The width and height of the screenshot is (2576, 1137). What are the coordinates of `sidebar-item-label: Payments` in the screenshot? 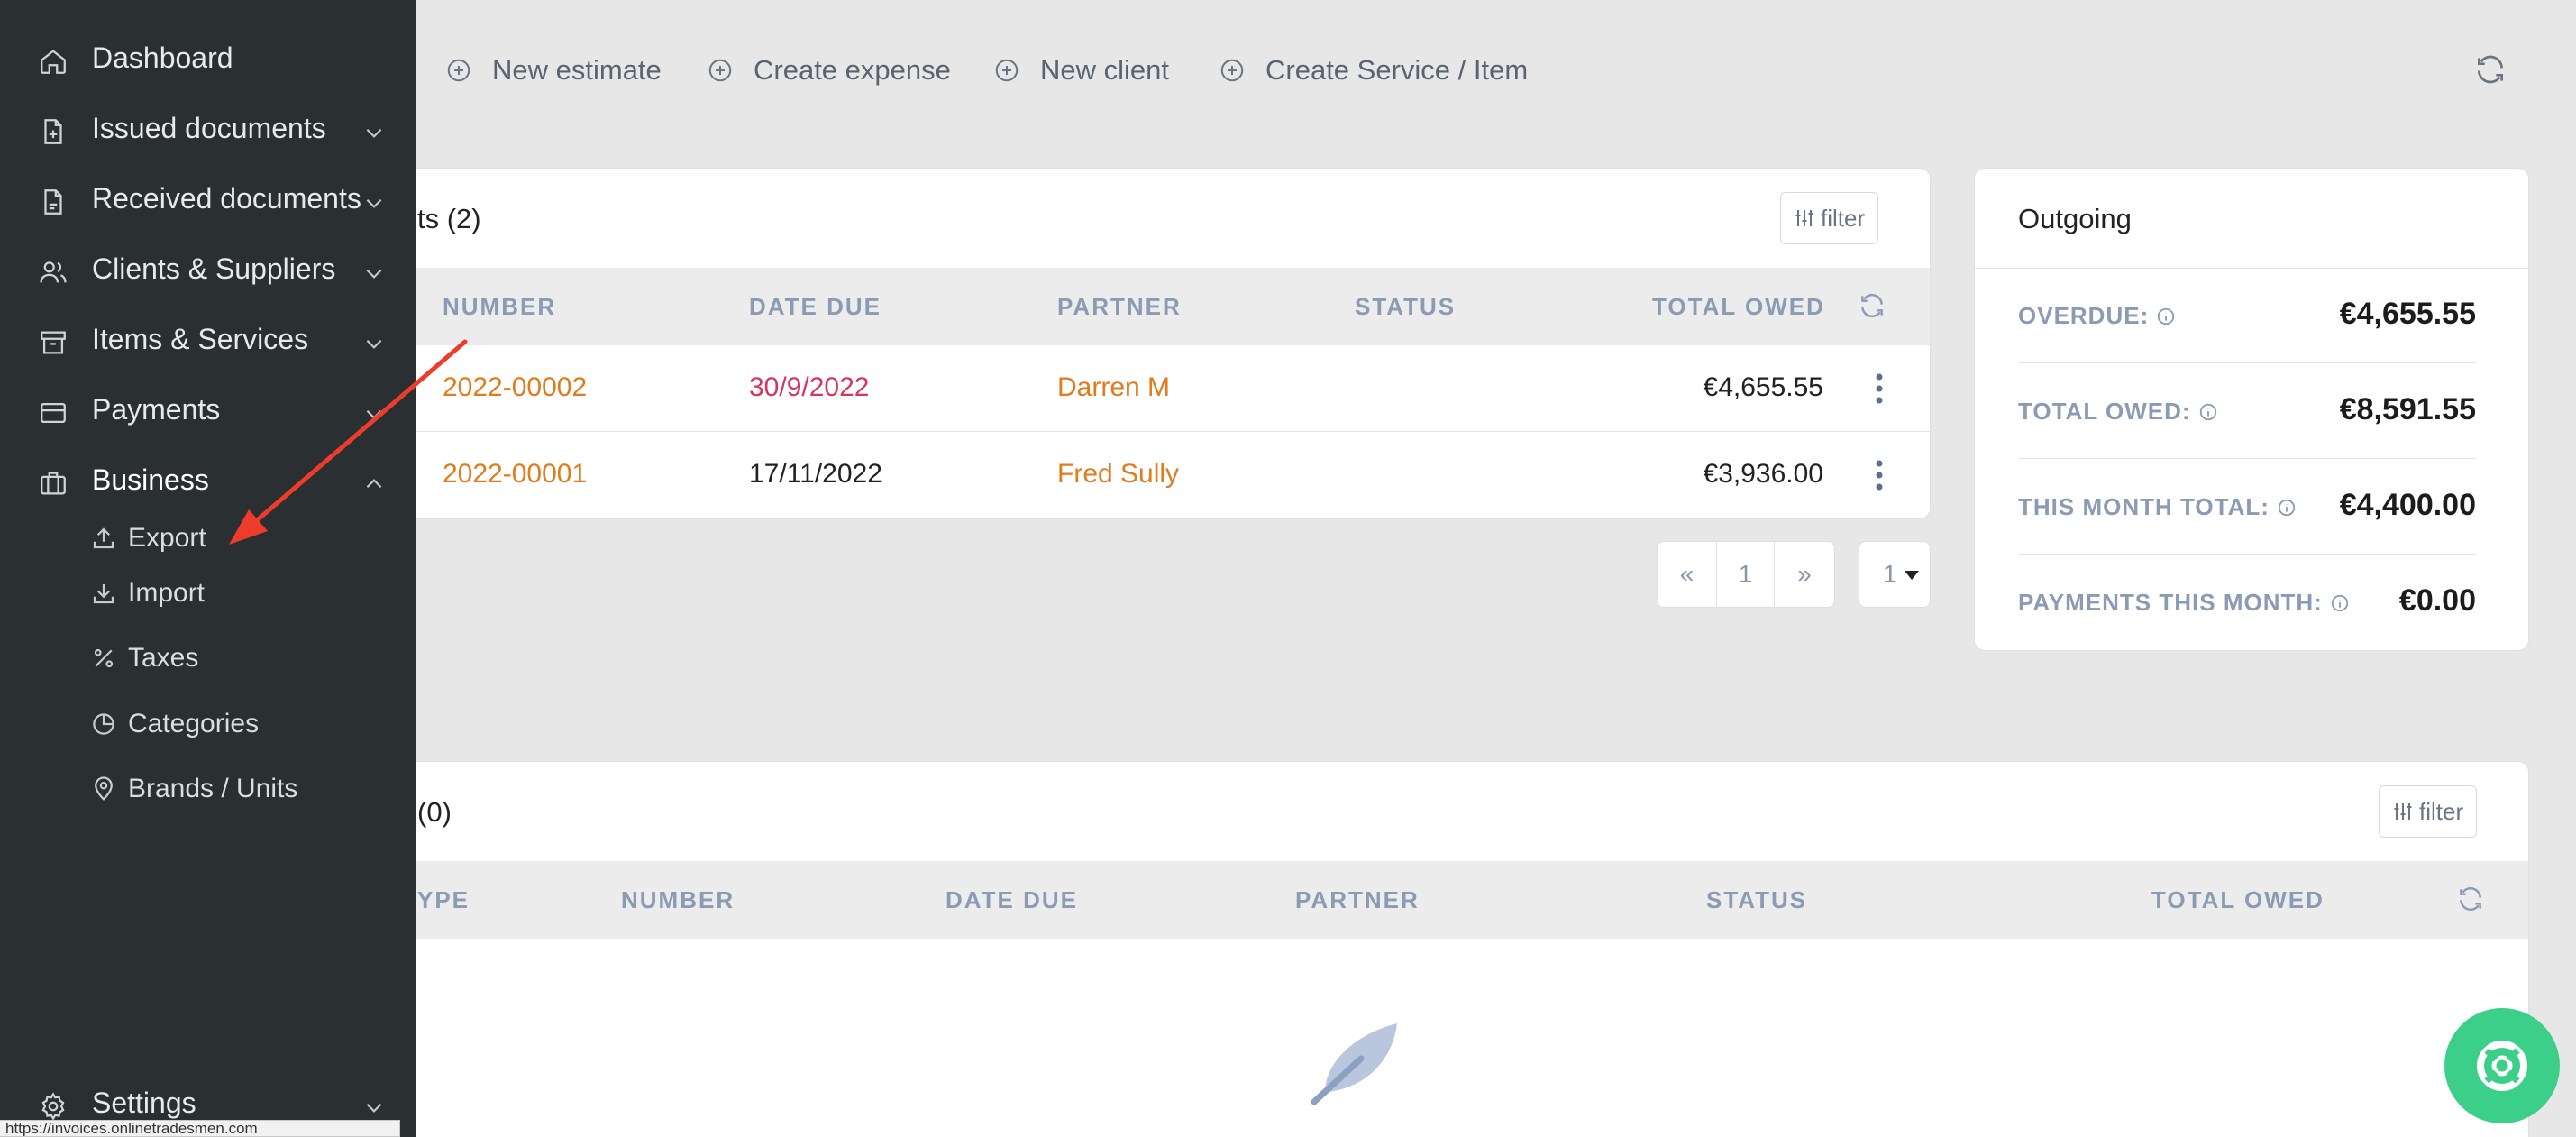 It's located at (156, 409).